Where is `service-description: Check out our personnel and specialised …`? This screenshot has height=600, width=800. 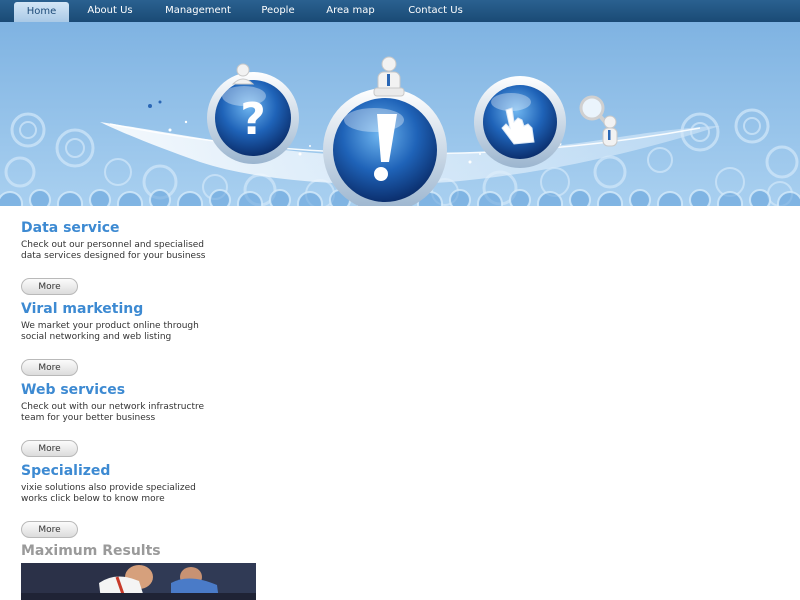
service-description: Check out our personnel and specialised … is located at coordinates (113, 250).